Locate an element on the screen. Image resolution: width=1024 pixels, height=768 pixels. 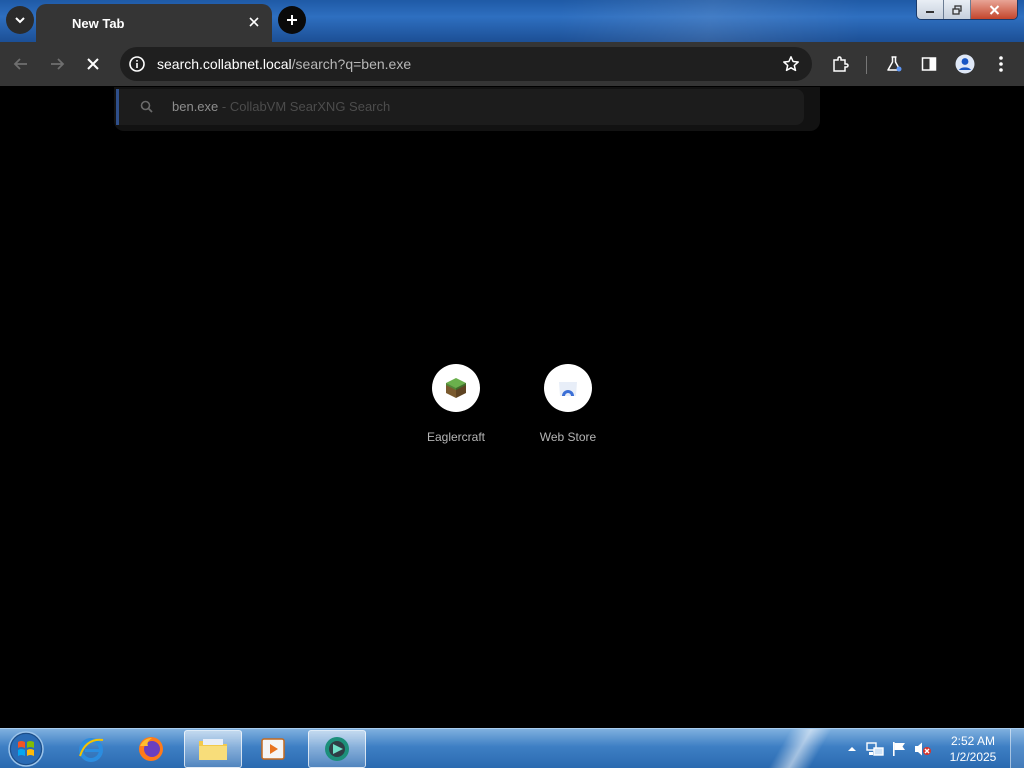
show-hidden-icons-button is located at coordinates (852, 749).